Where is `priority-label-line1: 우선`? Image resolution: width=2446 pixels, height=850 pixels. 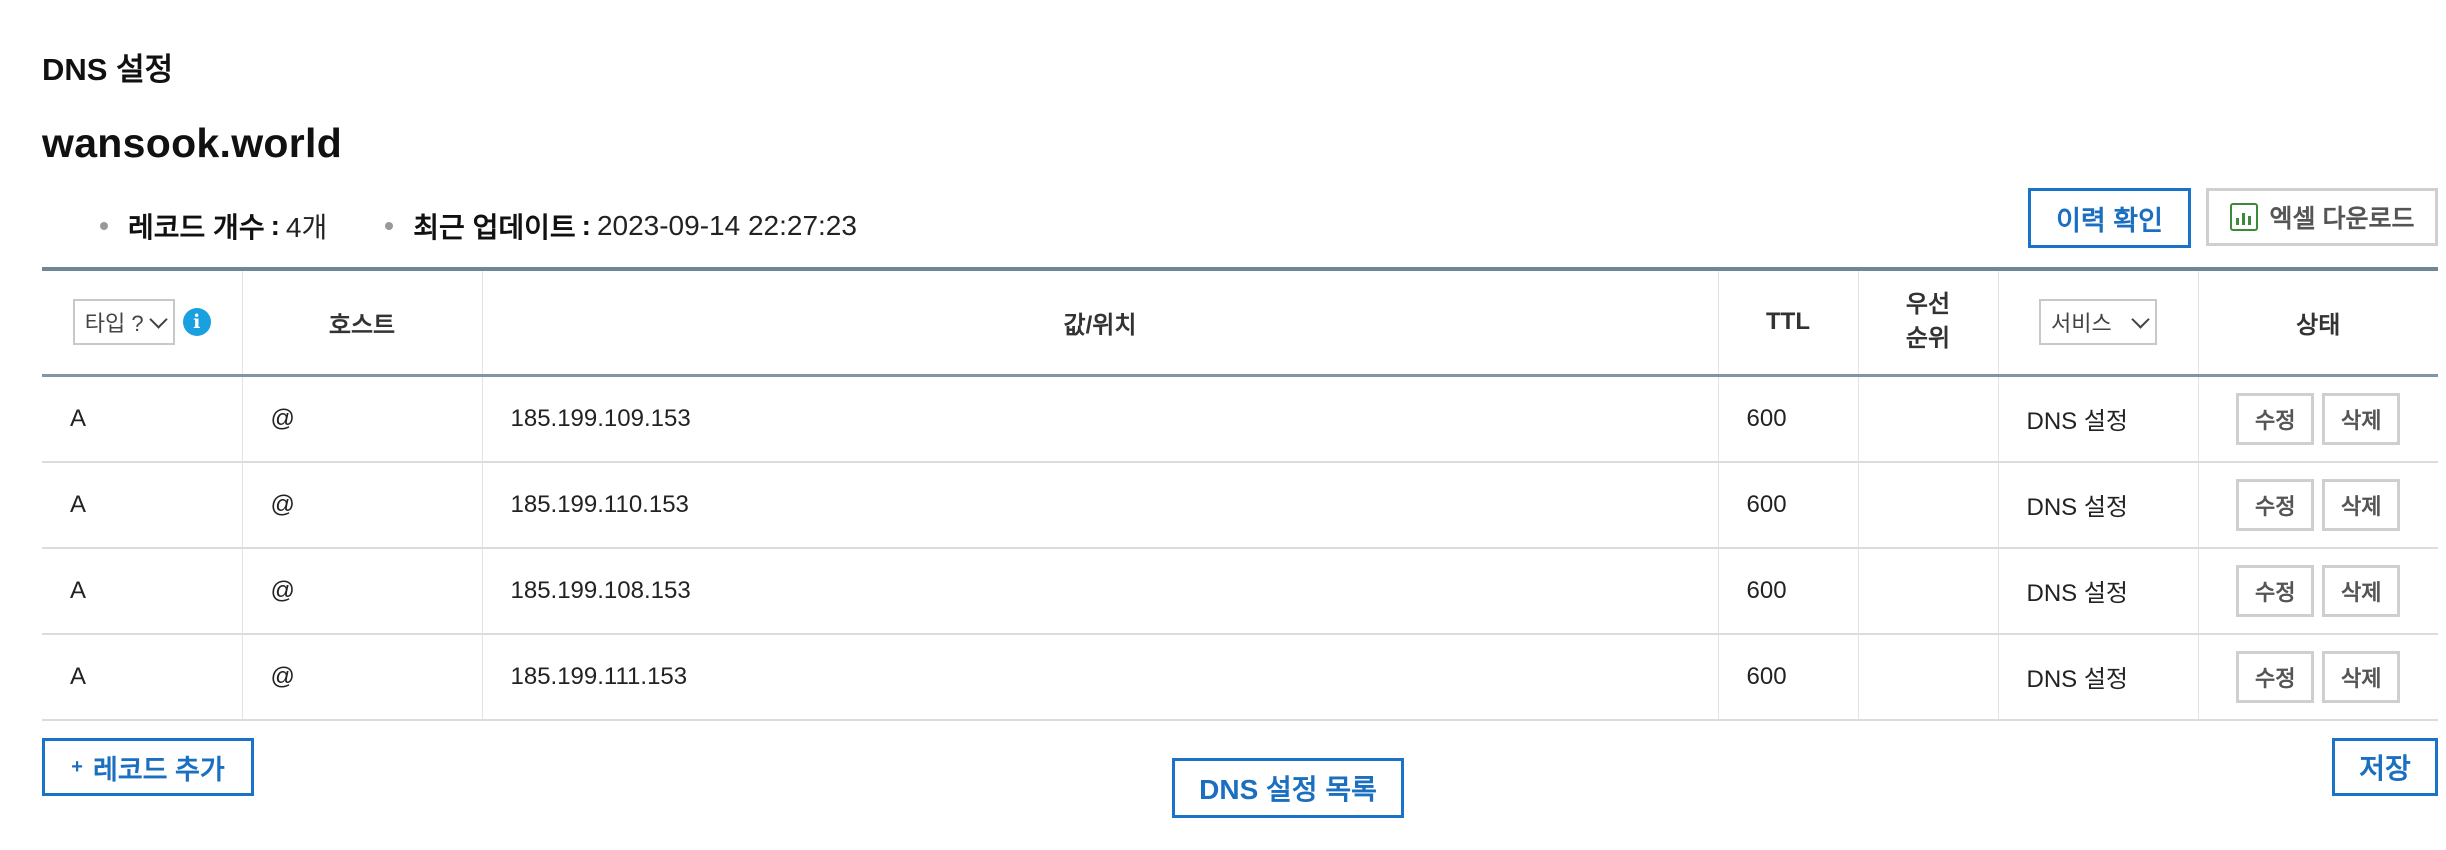
priority-label-line1: 우선 is located at coordinates (1928, 305).